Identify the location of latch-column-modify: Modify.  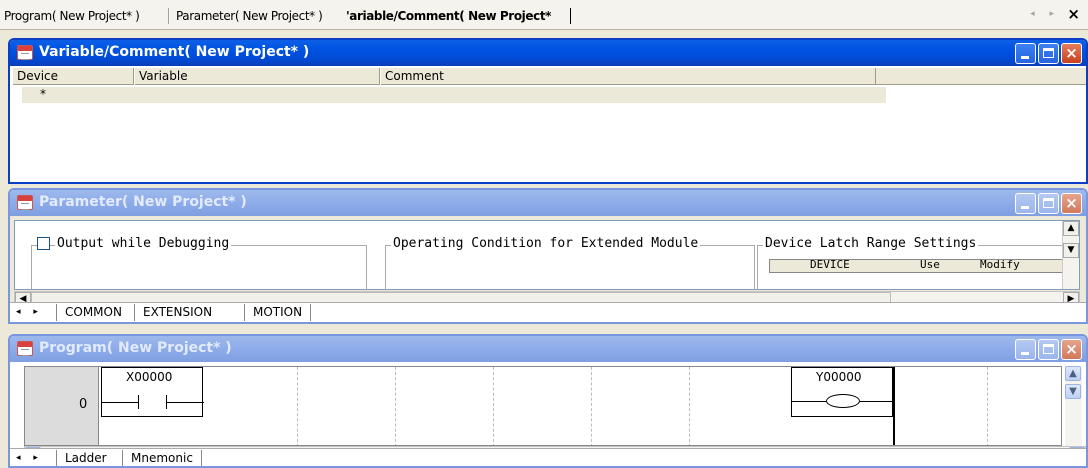
(1000, 264).